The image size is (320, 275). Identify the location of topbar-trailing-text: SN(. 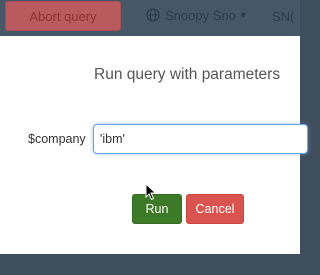
(283, 16).